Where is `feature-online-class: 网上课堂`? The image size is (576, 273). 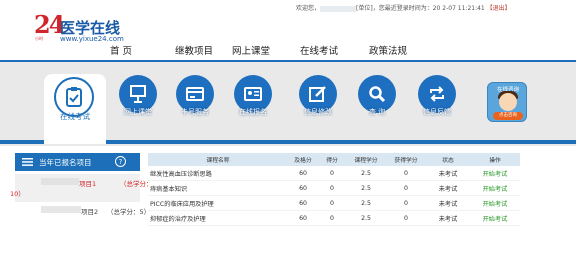
feature-online-class: 网上课堂 is located at coordinates (138, 100).